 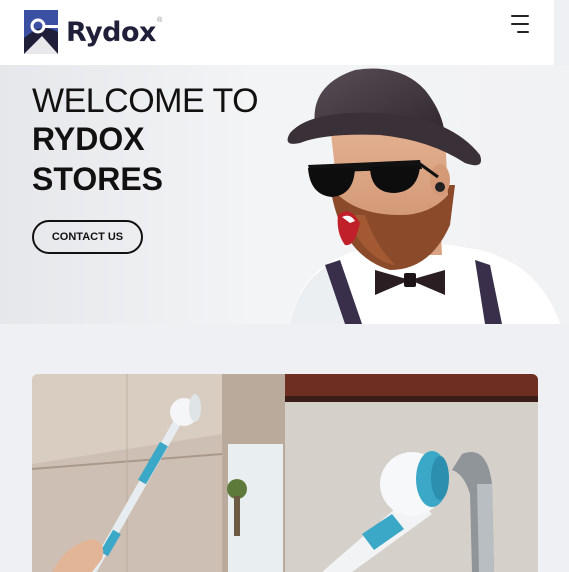 What do you see at coordinates (159, 20) in the screenshot?
I see `registered-mark: ®` at bounding box center [159, 20].